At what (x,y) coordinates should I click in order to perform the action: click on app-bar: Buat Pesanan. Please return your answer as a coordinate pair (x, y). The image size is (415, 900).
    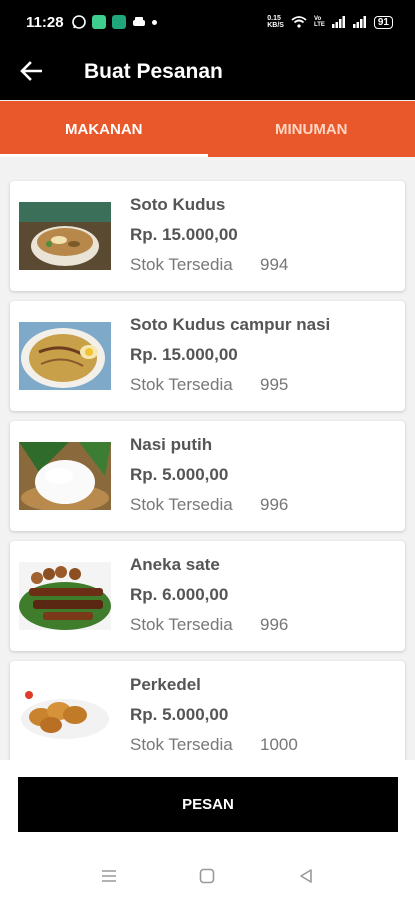
    Looking at the image, I should click on (207, 72).